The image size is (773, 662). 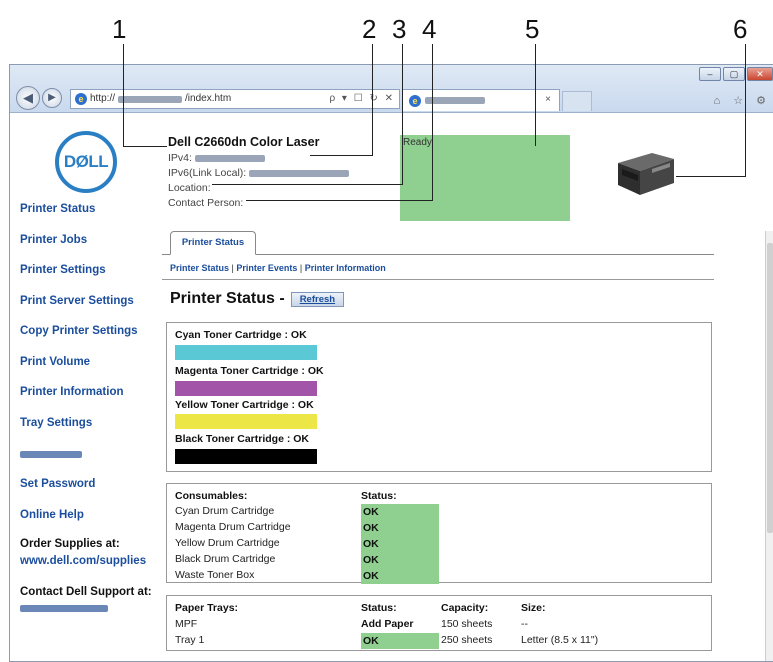 I want to click on printer-status-panel: Ready, so click(x=485, y=178).